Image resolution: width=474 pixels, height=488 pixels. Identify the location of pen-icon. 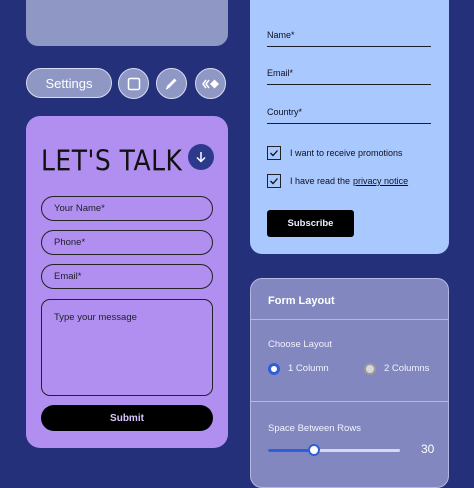
(171, 84).